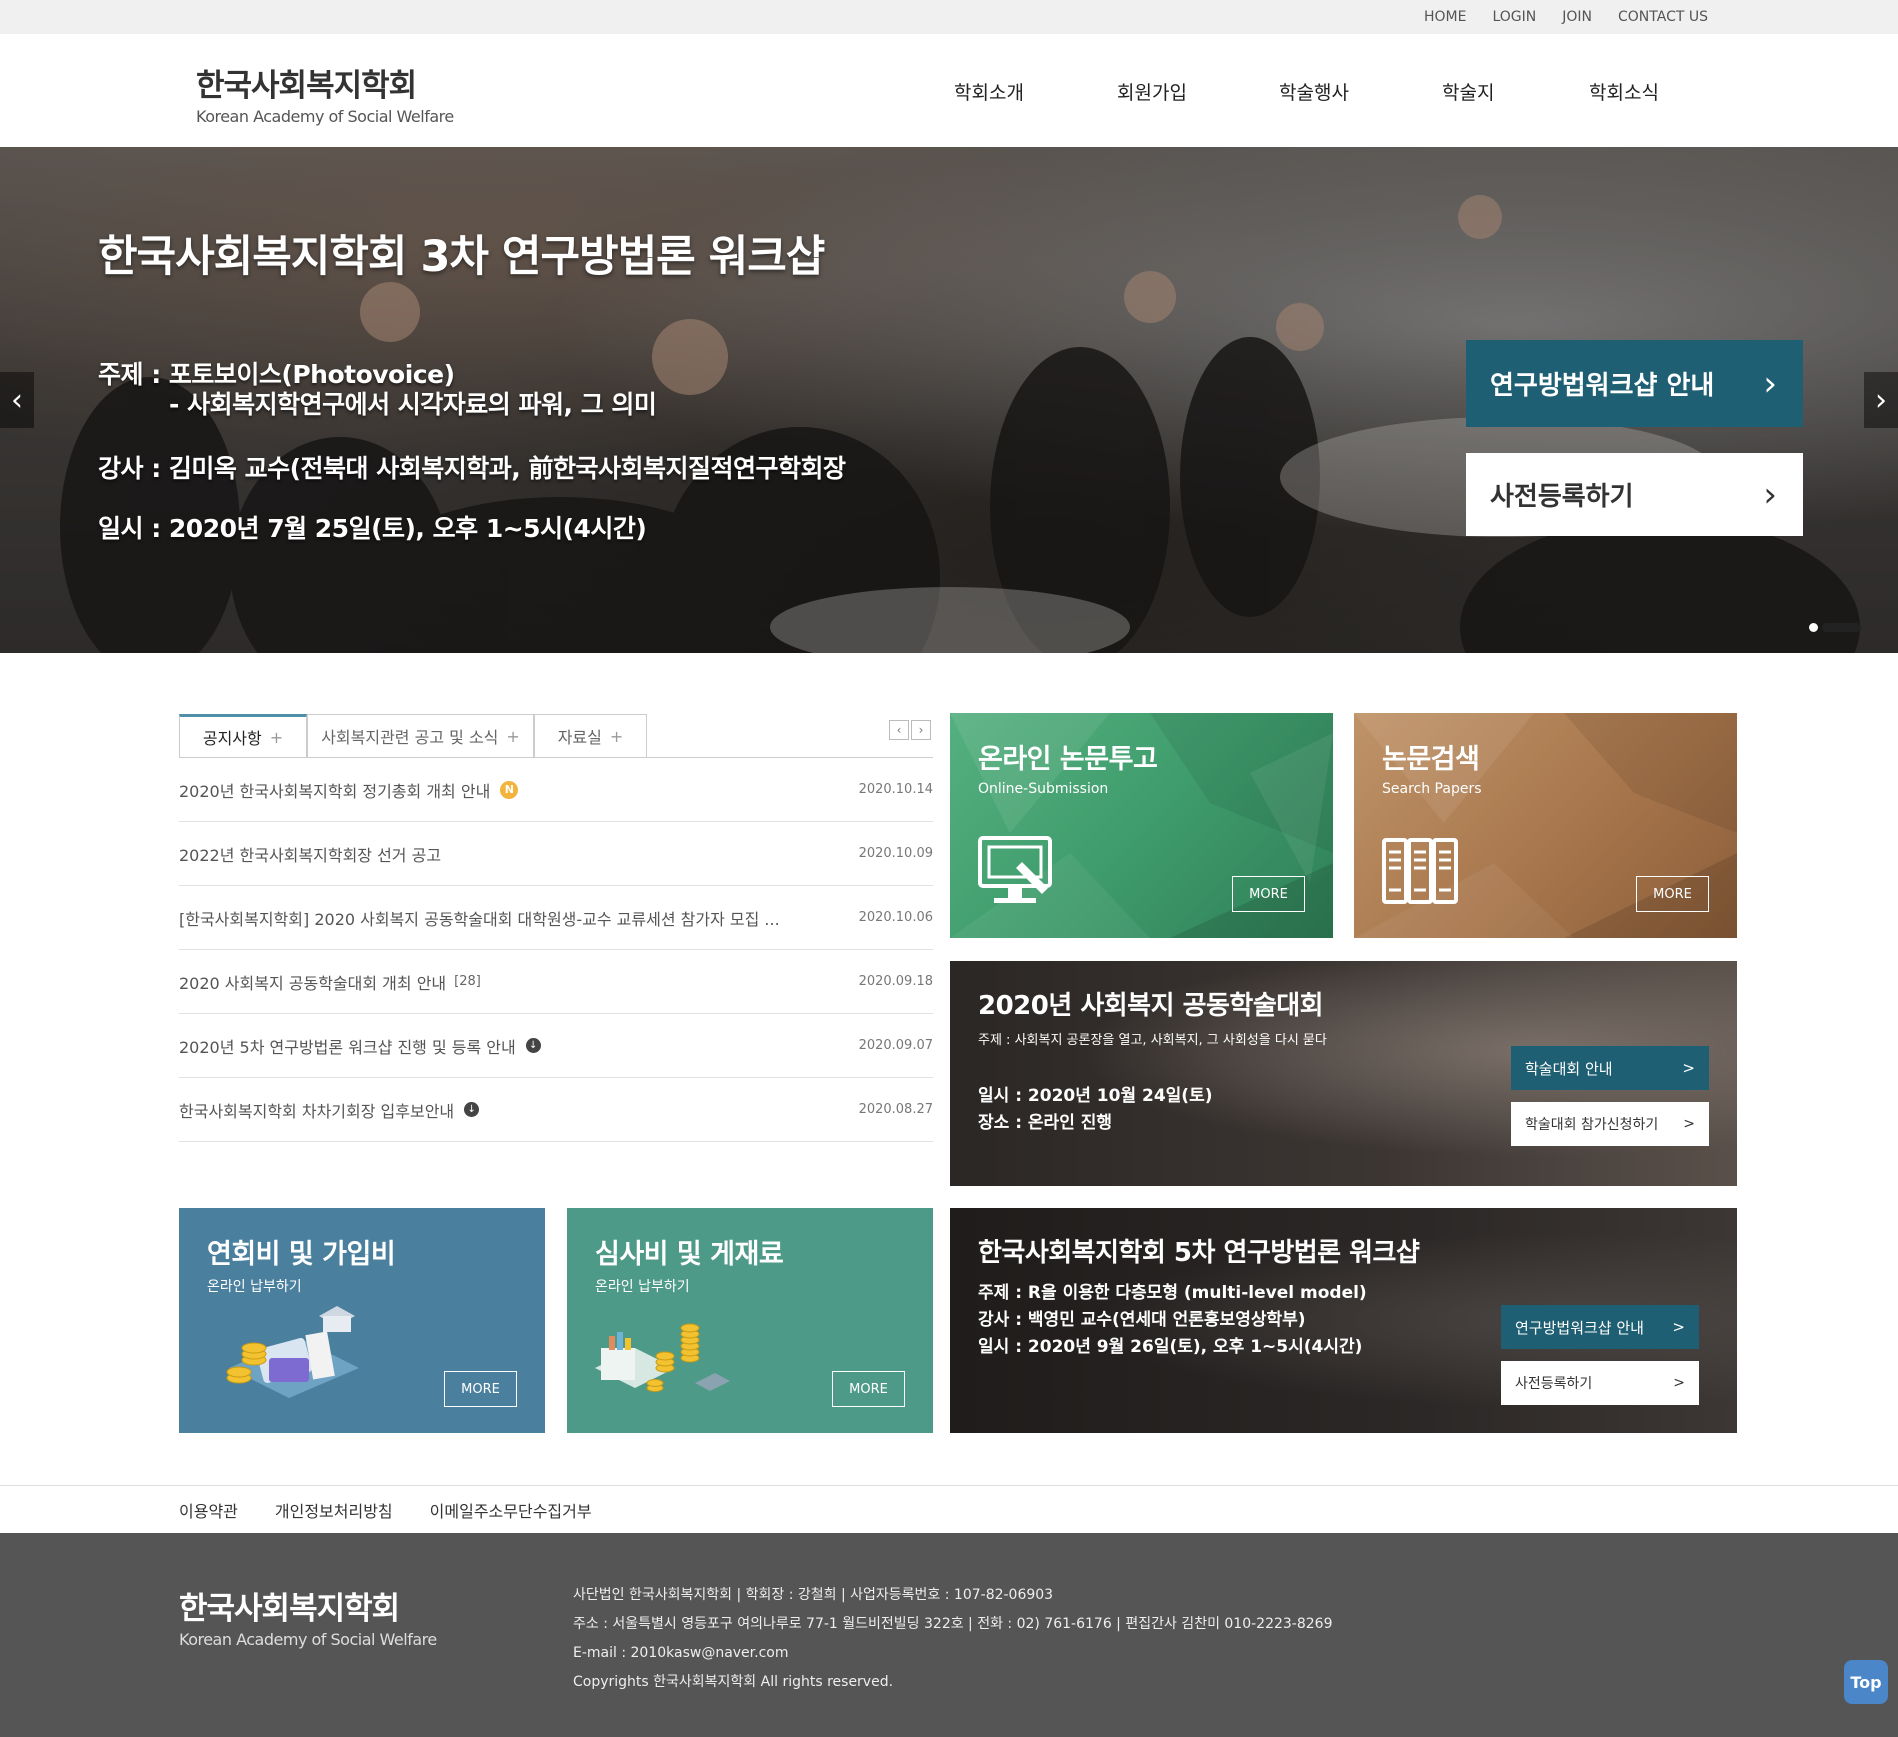 The width and height of the screenshot is (1898, 1737). I want to click on tab-notice-label: 공지사항, so click(232, 738).